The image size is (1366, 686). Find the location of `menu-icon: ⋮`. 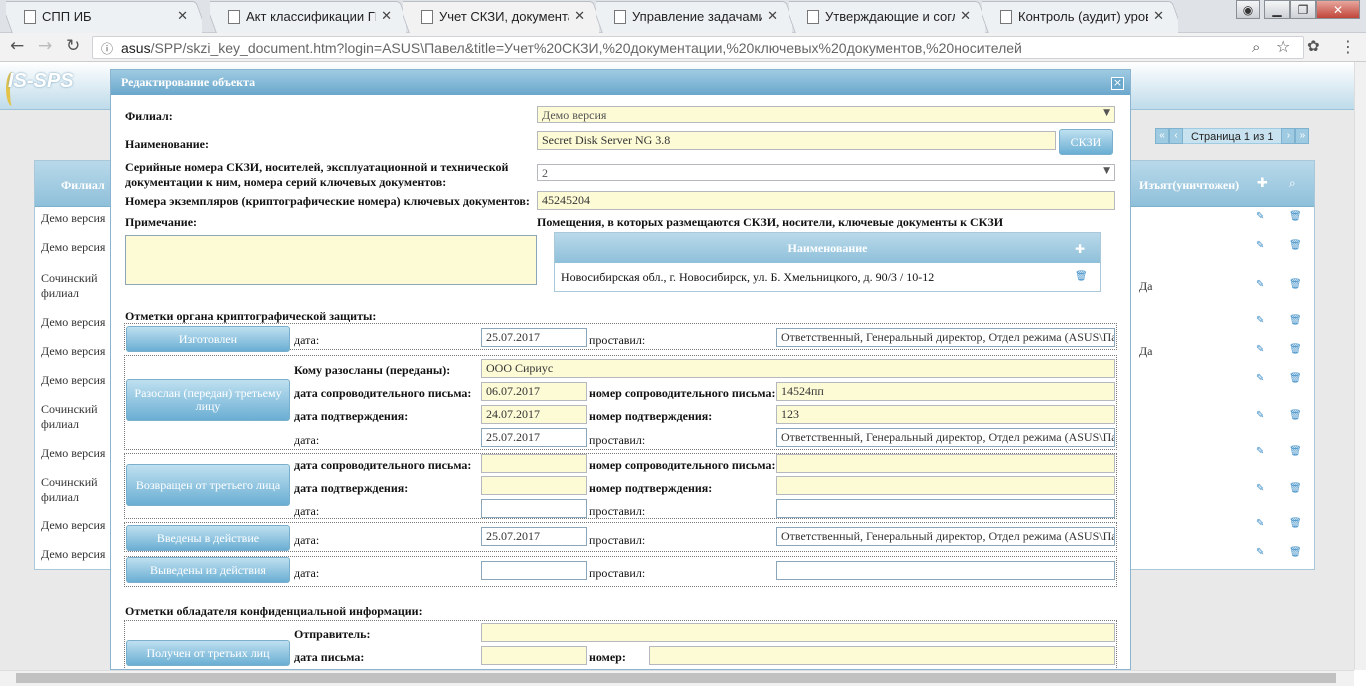

menu-icon: ⋮ is located at coordinates (1348, 46).